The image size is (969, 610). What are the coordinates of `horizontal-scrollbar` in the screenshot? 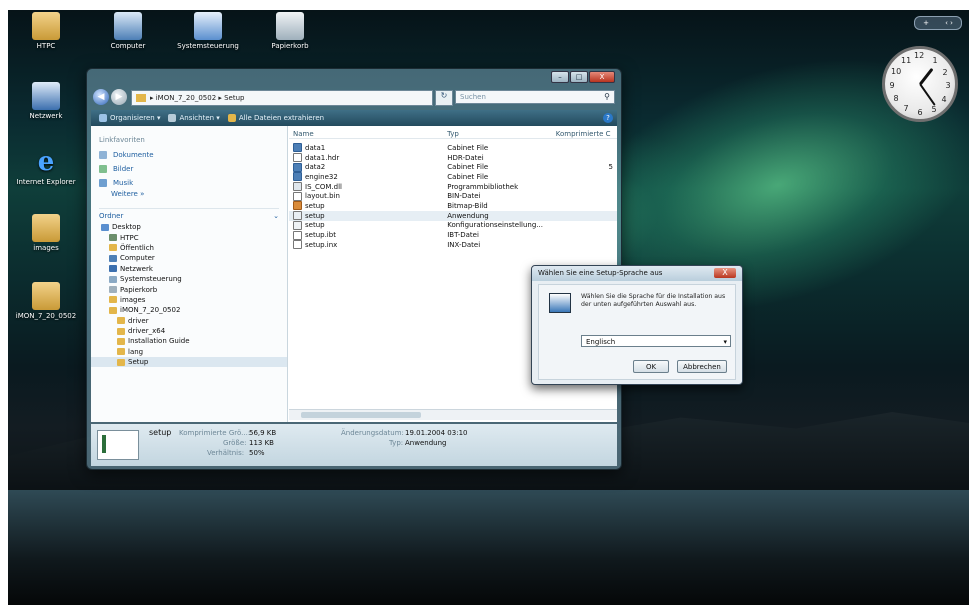 It's located at (453, 414).